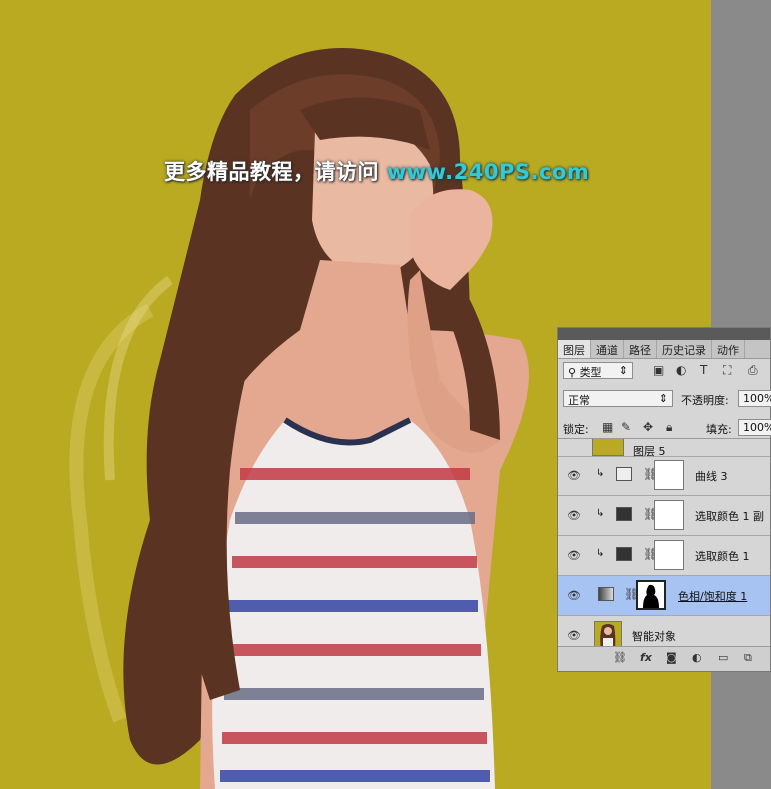  Describe the element at coordinates (618, 398) in the screenshot. I see `blend-mode-select: 正常 ⇕` at that location.